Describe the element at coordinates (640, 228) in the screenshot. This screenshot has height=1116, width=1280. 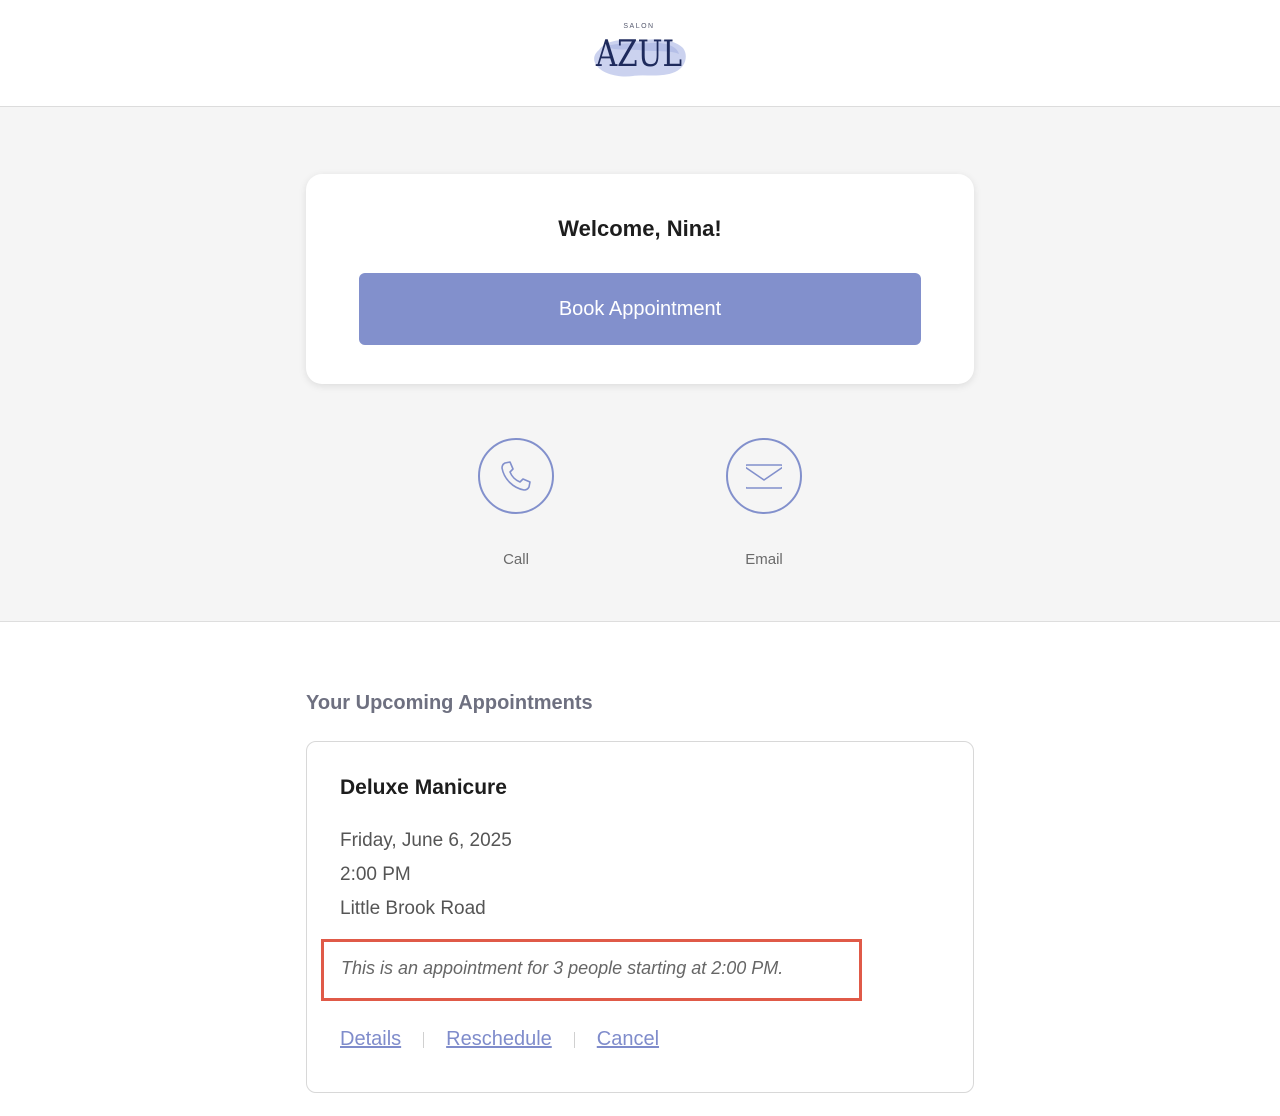
I see `welcome-heading: Welcome, Nina!` at that location.